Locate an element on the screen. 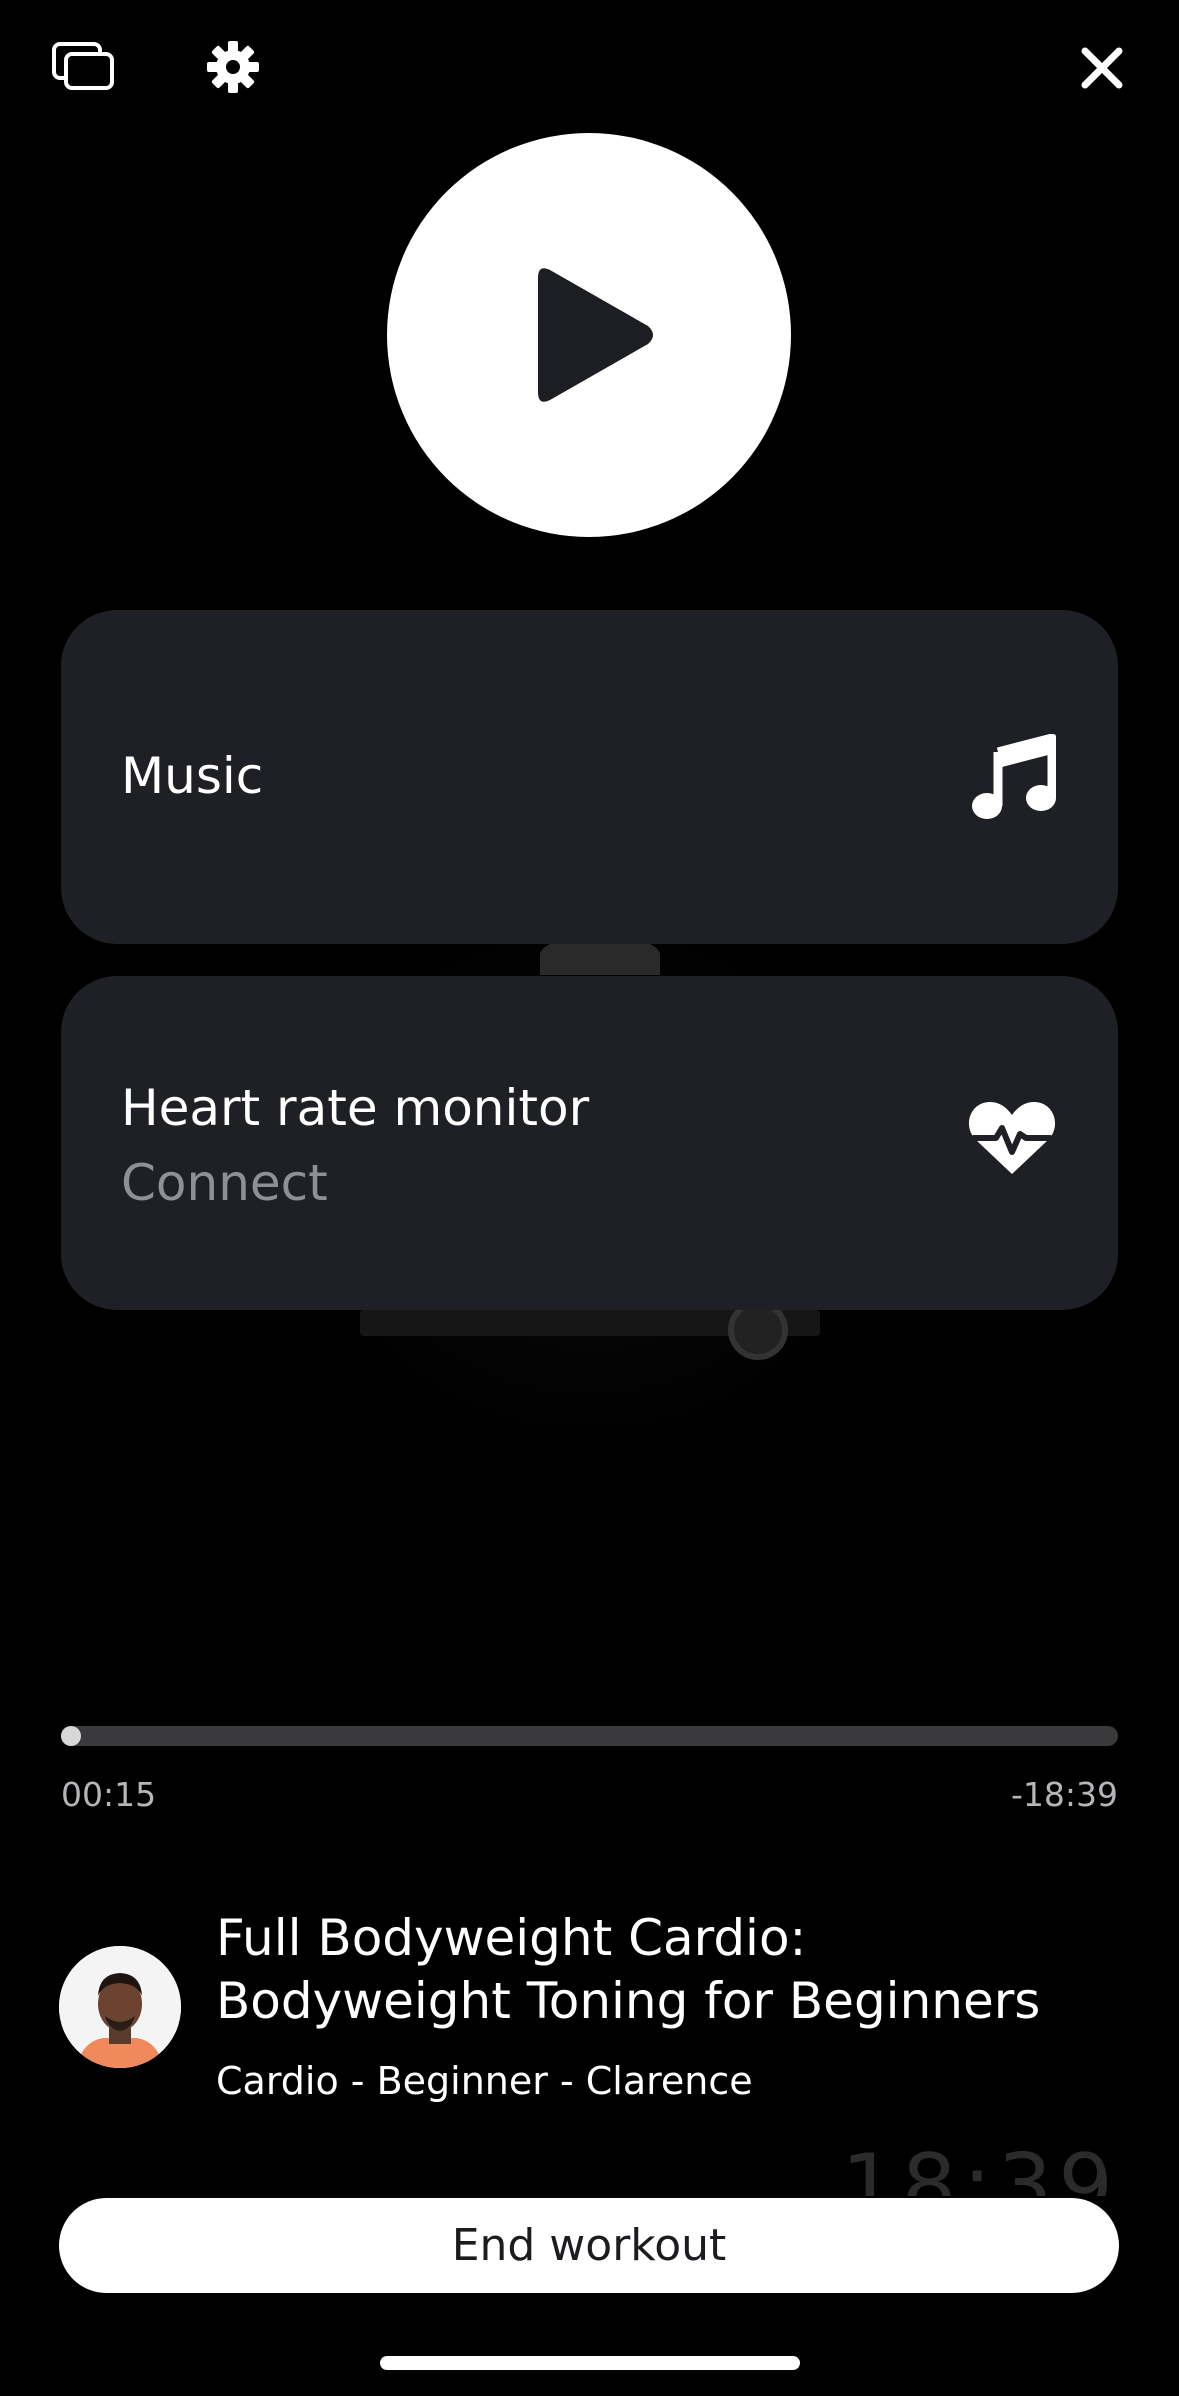  close-button is located at coordinates (1102, 68).